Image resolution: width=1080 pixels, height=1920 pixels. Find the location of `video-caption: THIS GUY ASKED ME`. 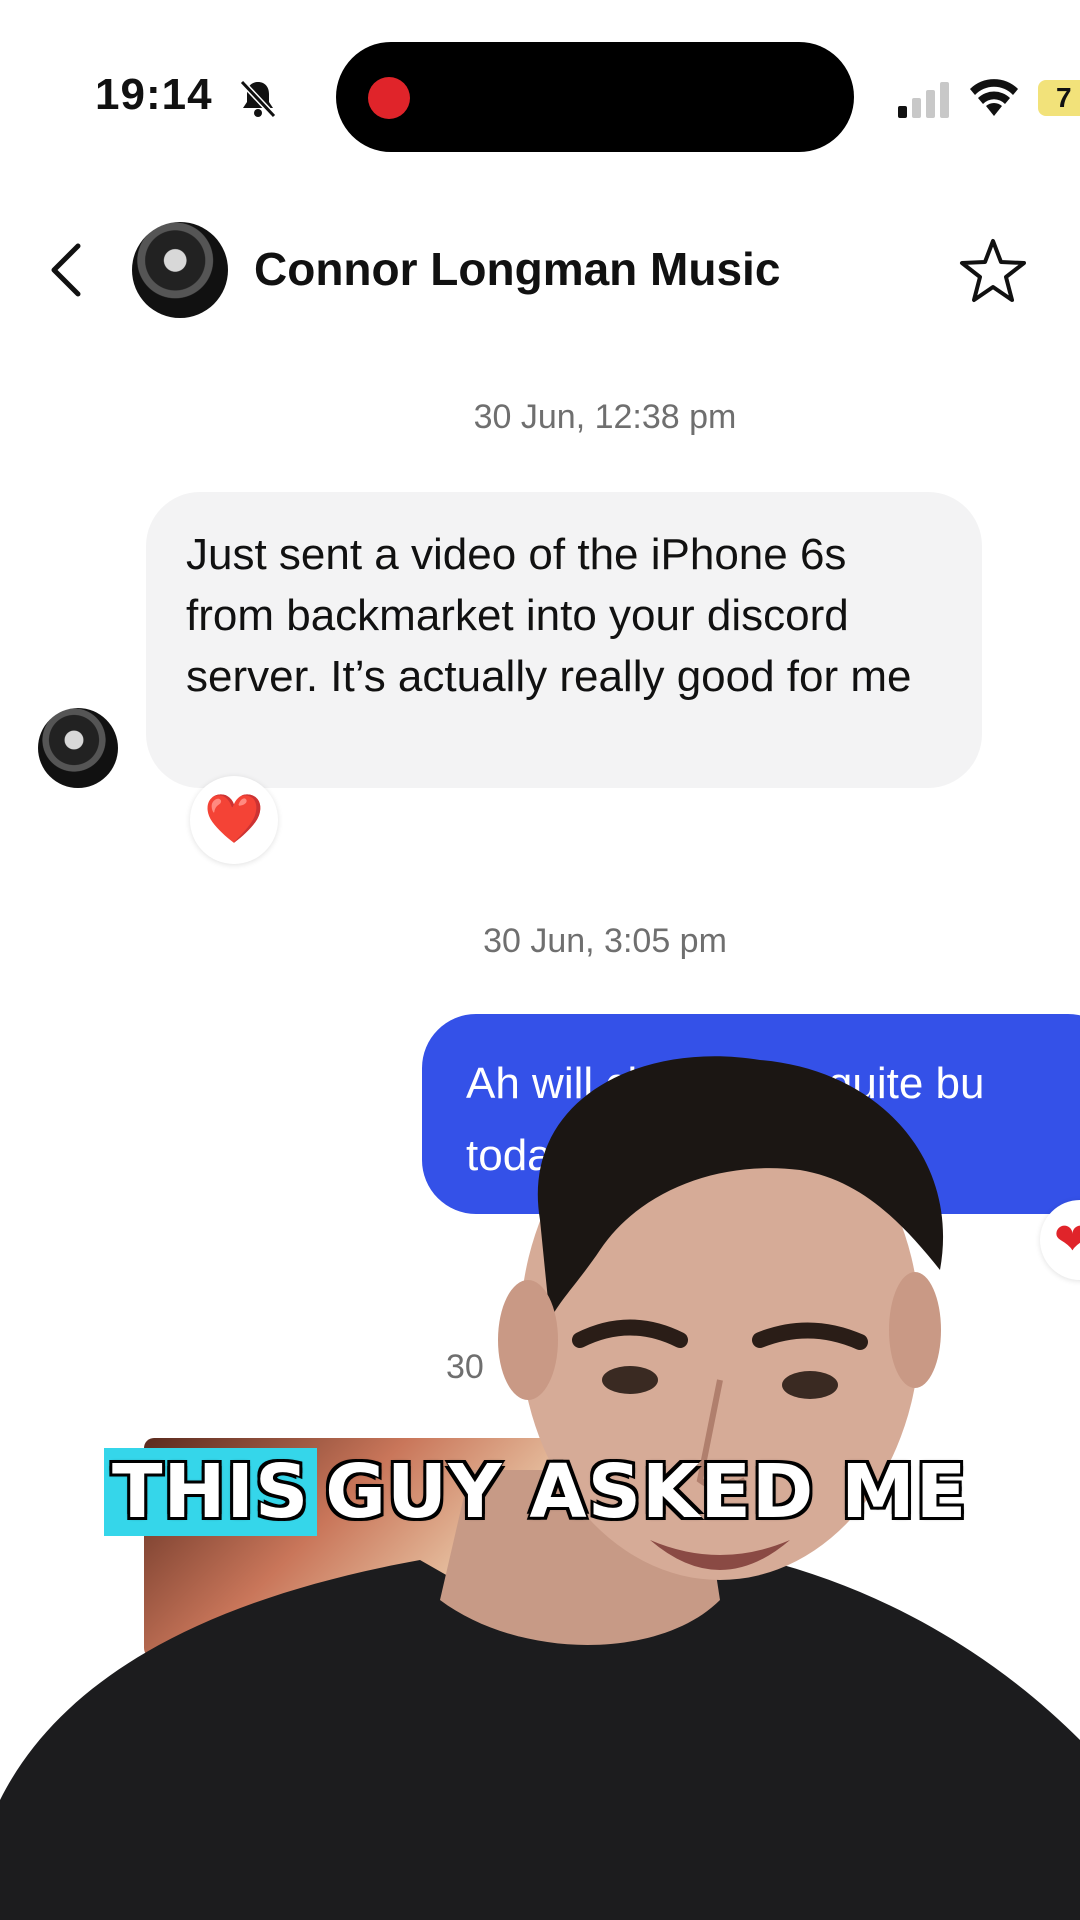

video-caption: THIS GUY ASKED ME is located at coordinates (535, 1492).